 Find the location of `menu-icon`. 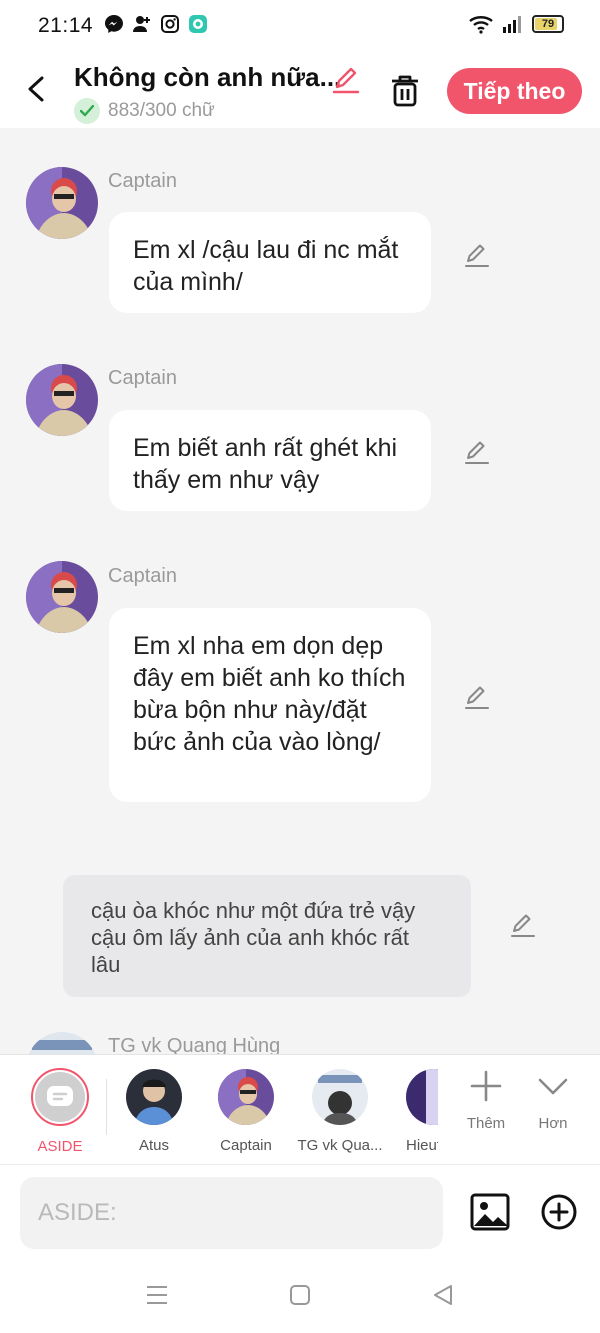

menu-icon is located at coordinates (157, 1295).